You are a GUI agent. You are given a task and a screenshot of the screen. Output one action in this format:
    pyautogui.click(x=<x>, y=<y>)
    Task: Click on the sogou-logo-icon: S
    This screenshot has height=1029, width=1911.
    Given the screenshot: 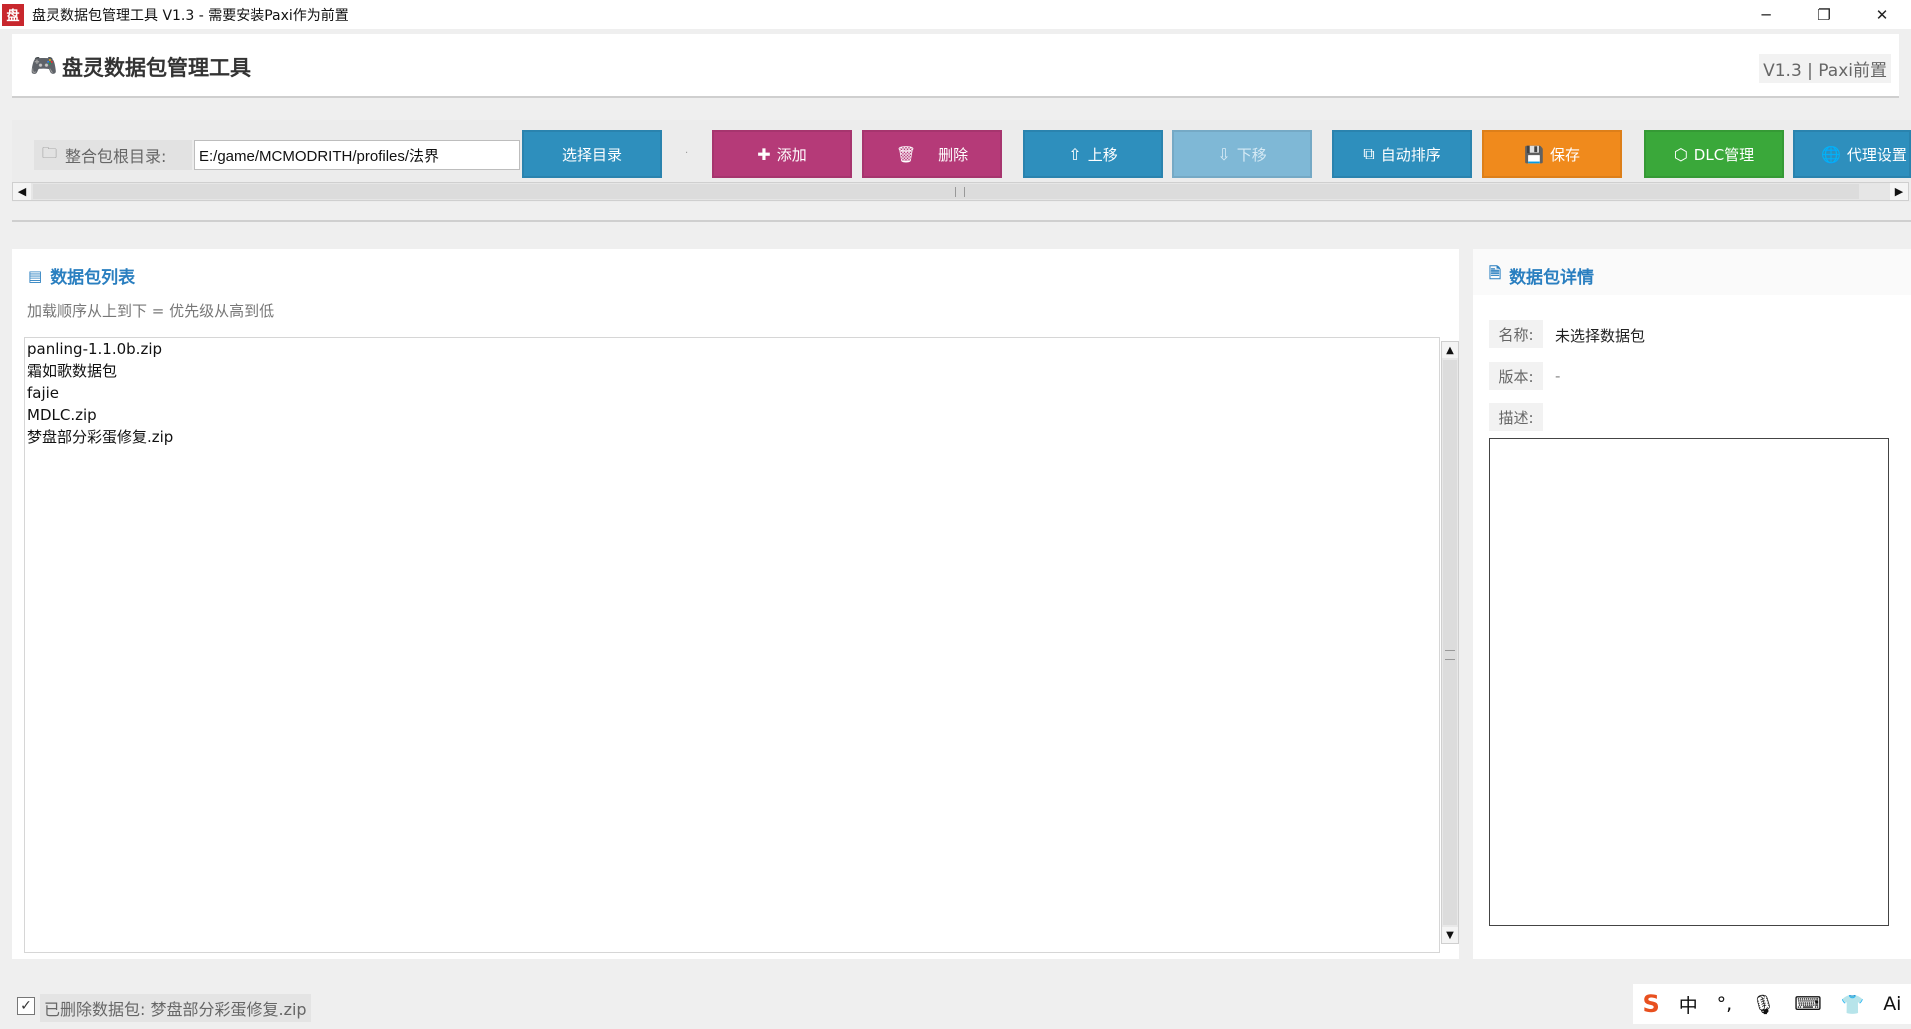 What is the action you would take?
    pyautogui.click(x=1650, y=1004)
    